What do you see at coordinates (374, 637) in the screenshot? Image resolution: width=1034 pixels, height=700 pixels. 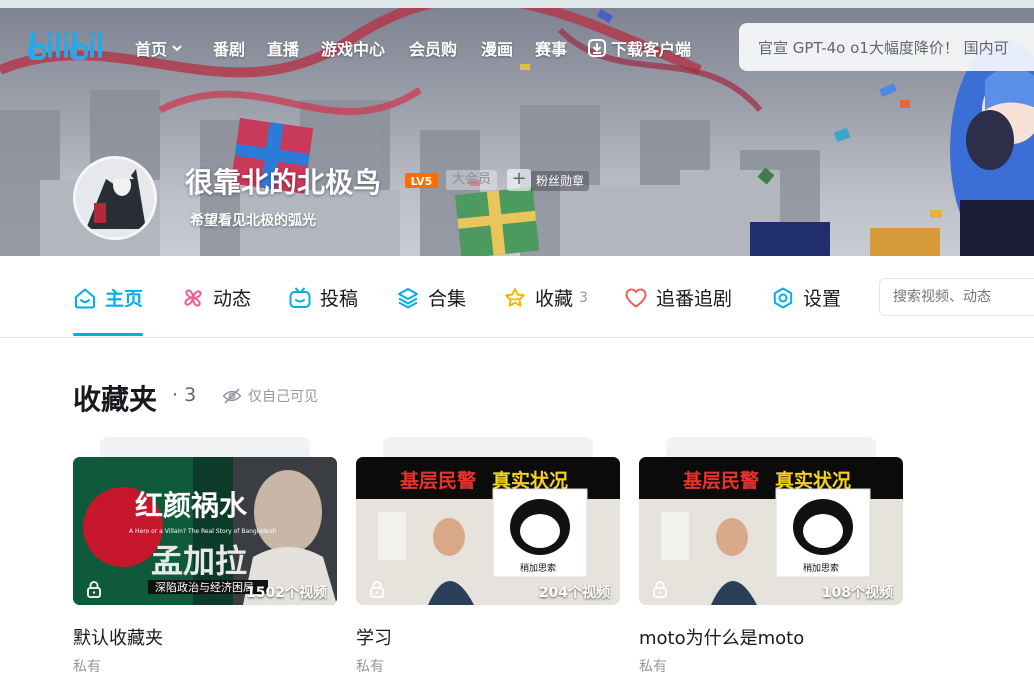 I see `folder-title: 学习` at bounding box center [374, 637].